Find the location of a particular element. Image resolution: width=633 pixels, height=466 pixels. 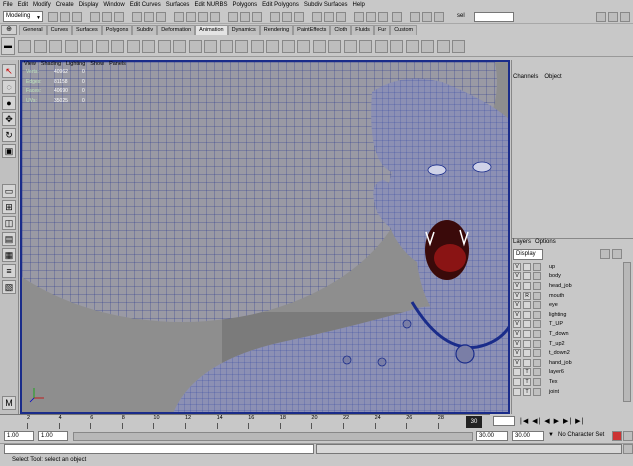

new-layer-icon is located at coordinates (605, 254).